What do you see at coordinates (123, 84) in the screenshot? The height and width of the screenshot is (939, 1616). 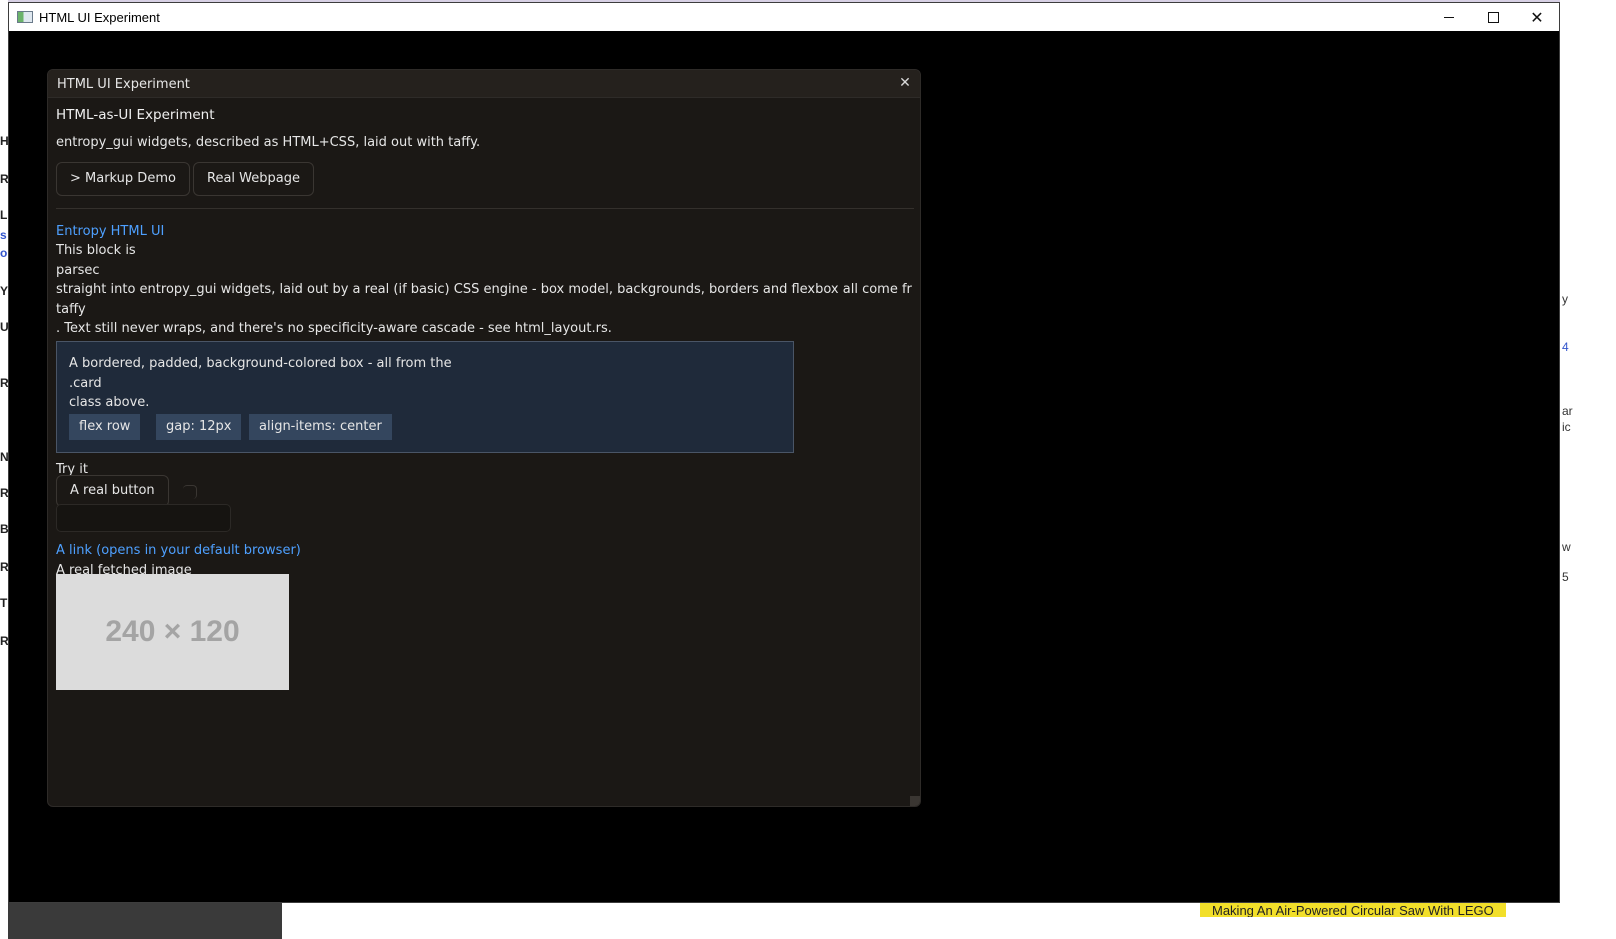 I see `egui-window-title: HTML UI Experiment` at bounding box center [123, 84].